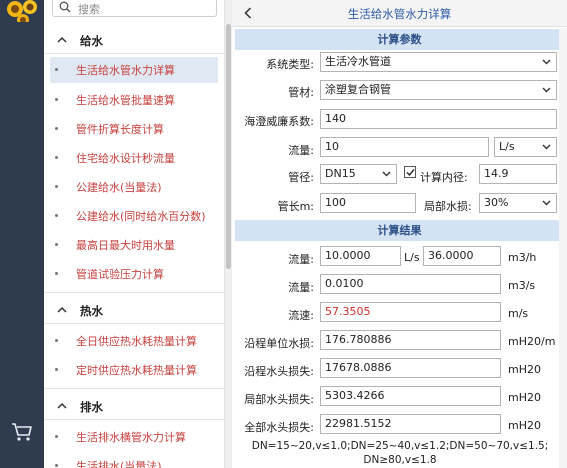 Image resolution: width=567 pixels, height=468 pixels. Describe the element at coordinates (410, 396) in the screenshot. I see `local-head-value: 5303.4266` at that location.